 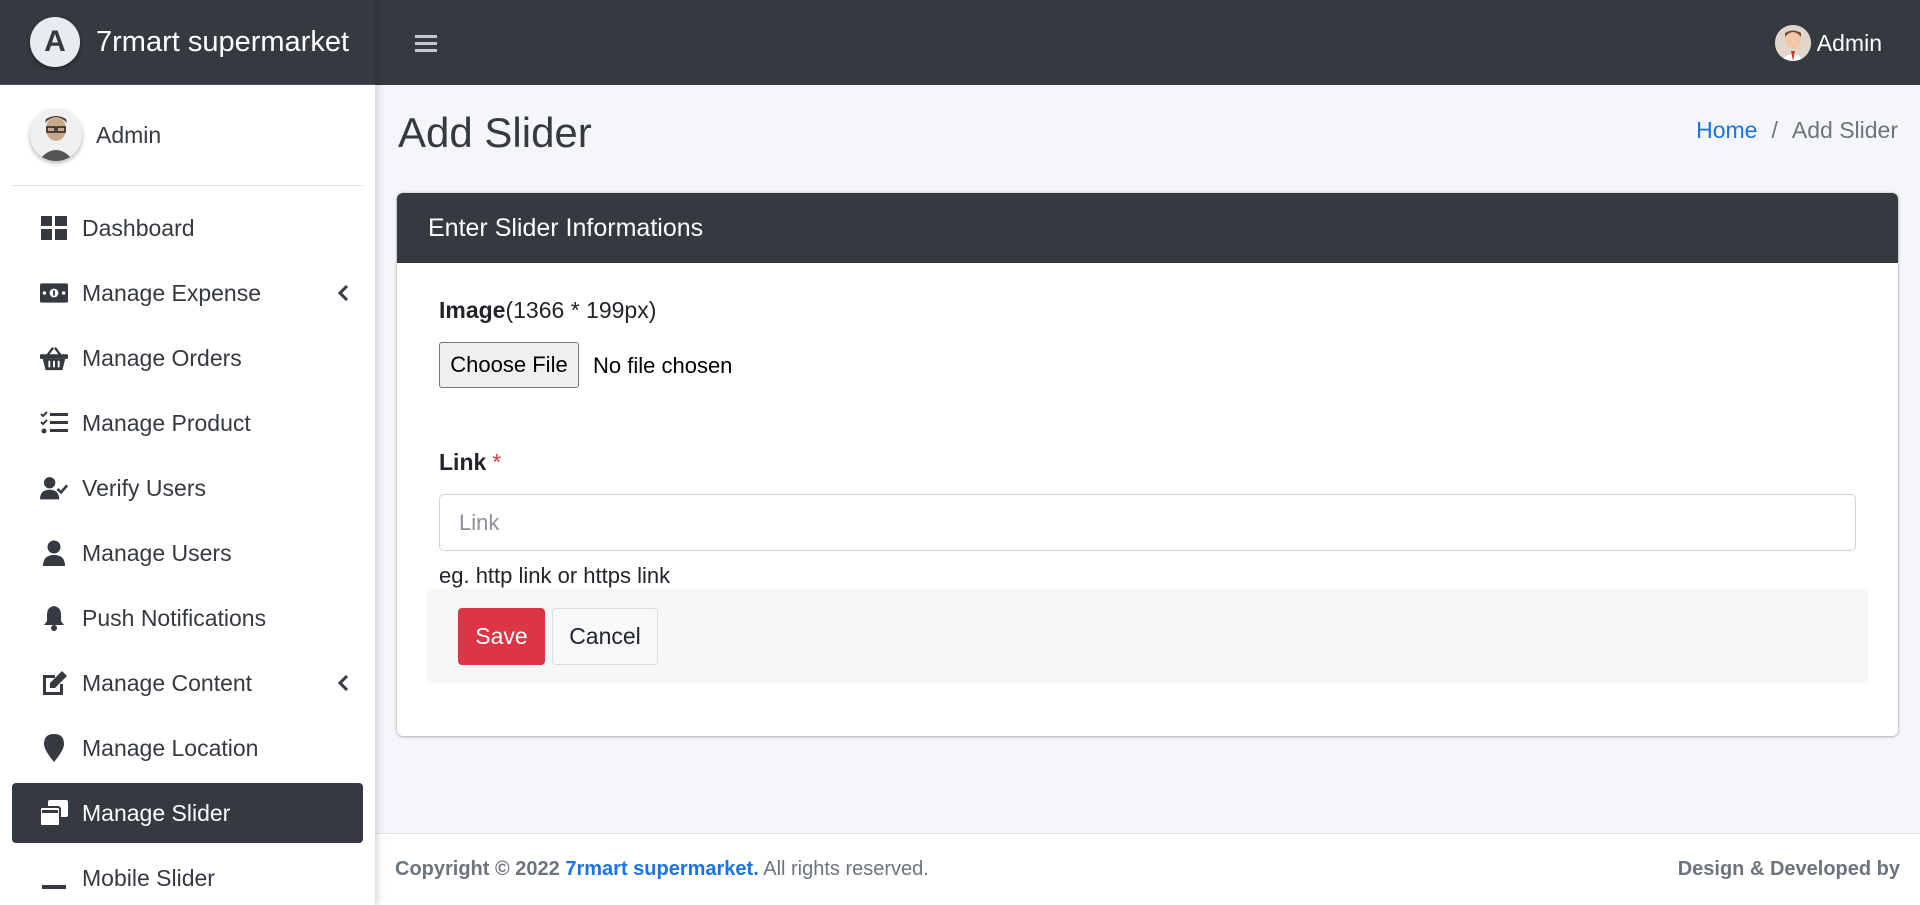 What do you see at coordinates (54, 423) in the screenshot?
I see `tasks-icon` at bounding box center [54, 423].